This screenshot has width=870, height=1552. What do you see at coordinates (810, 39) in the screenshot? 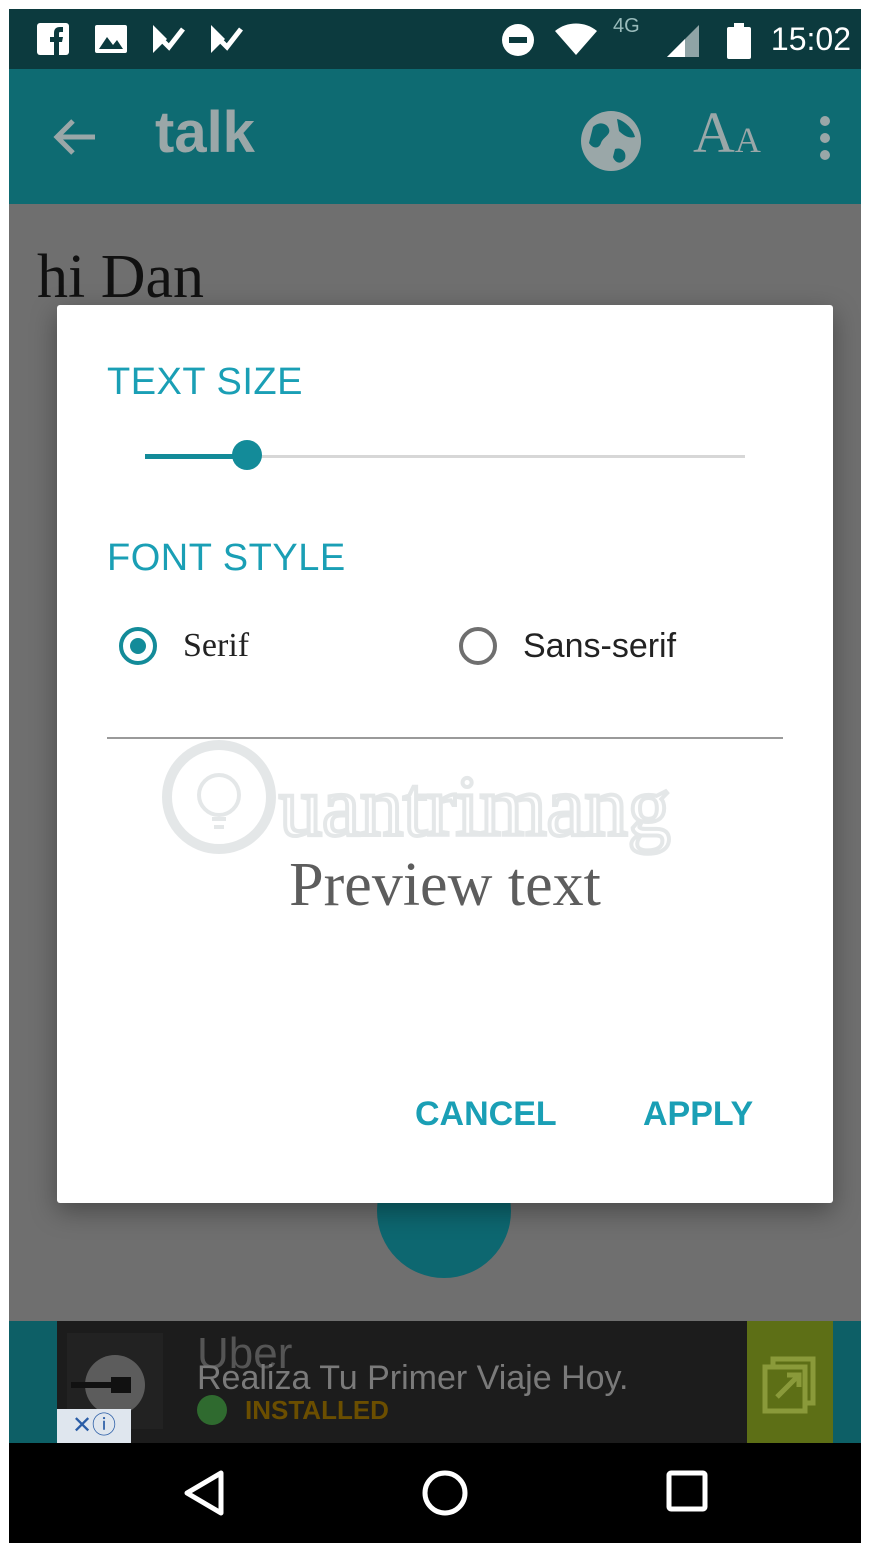
I see `clock: 15:02` at bounding box center [810, 39].